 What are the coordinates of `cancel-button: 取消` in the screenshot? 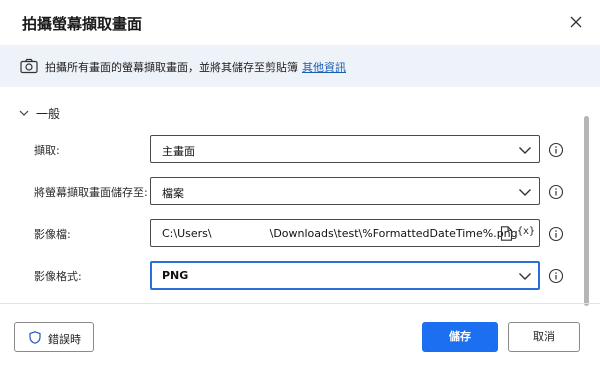 It's located at (544, 337).